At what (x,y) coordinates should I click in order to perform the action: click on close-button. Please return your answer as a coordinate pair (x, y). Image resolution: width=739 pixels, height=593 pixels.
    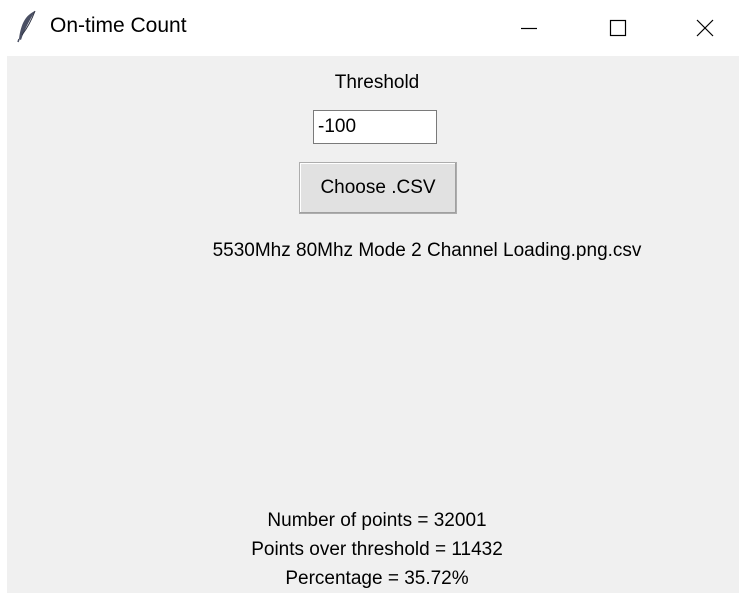
    Looking at the image, I should click on (702, 28).